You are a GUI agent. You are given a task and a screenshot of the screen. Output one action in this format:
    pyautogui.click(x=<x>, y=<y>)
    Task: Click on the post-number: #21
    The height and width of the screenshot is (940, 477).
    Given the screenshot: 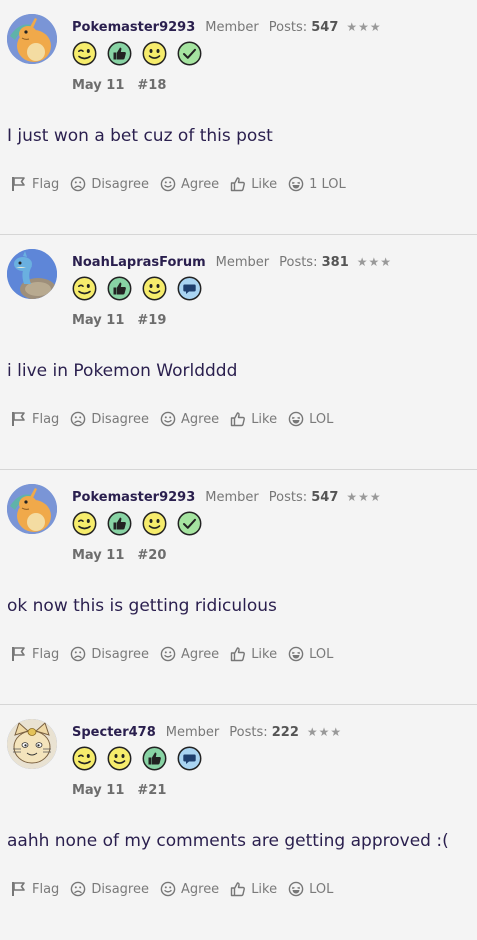 What is the action you would take?
    pyautogui.click(x=151, y=790)
    